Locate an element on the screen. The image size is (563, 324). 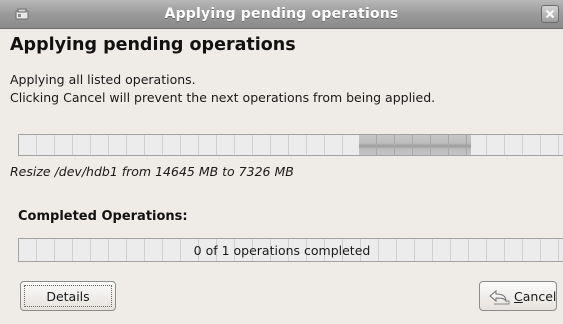
description-line-1: Applying all listed operations. is located at coordinates (103, 79).